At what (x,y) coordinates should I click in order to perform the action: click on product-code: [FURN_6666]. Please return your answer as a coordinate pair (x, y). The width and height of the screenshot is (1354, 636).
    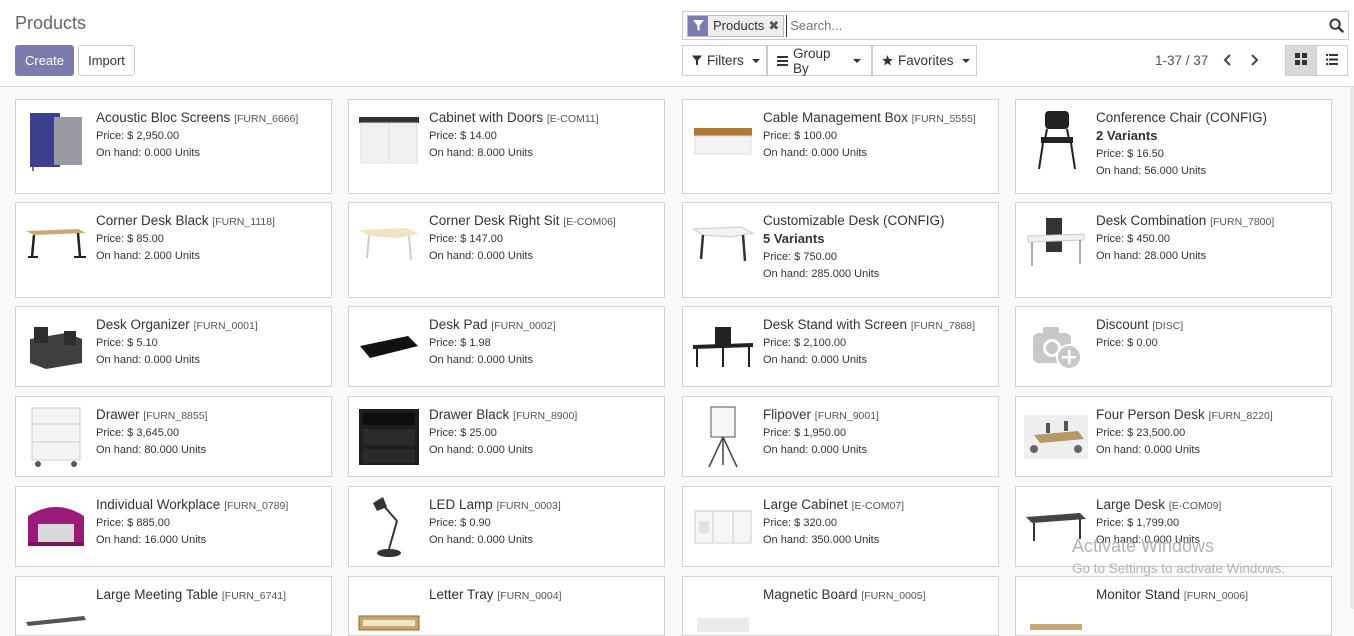
    Looking at the image, I should click on (266, 119).